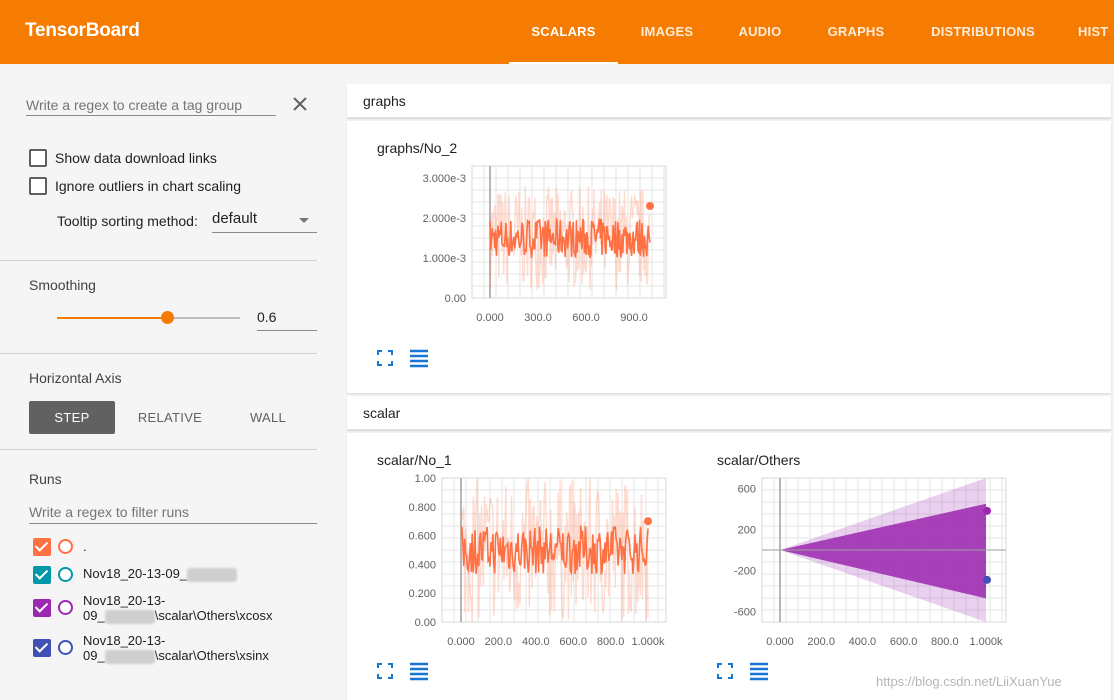  Describe the element at coordinates (904, 642) in the screenshot. I see `x-tick-label: 600.0` at that location.